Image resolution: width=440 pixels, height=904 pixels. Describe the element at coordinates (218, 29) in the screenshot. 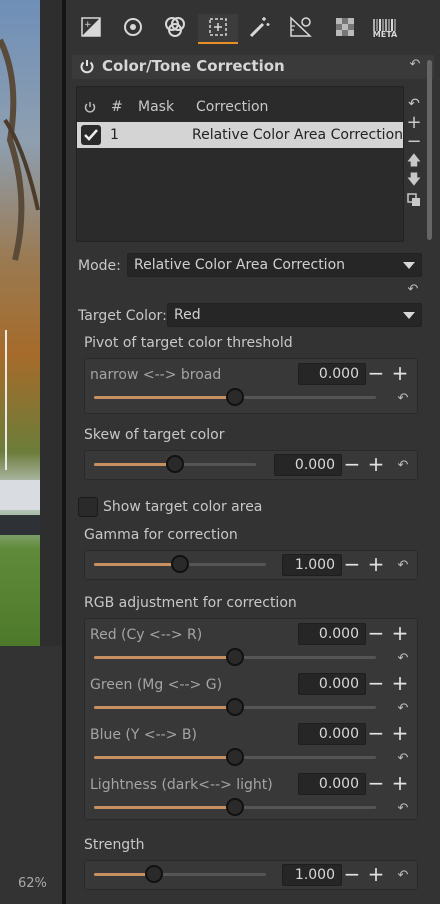

I see `advanced-icon` at that location.